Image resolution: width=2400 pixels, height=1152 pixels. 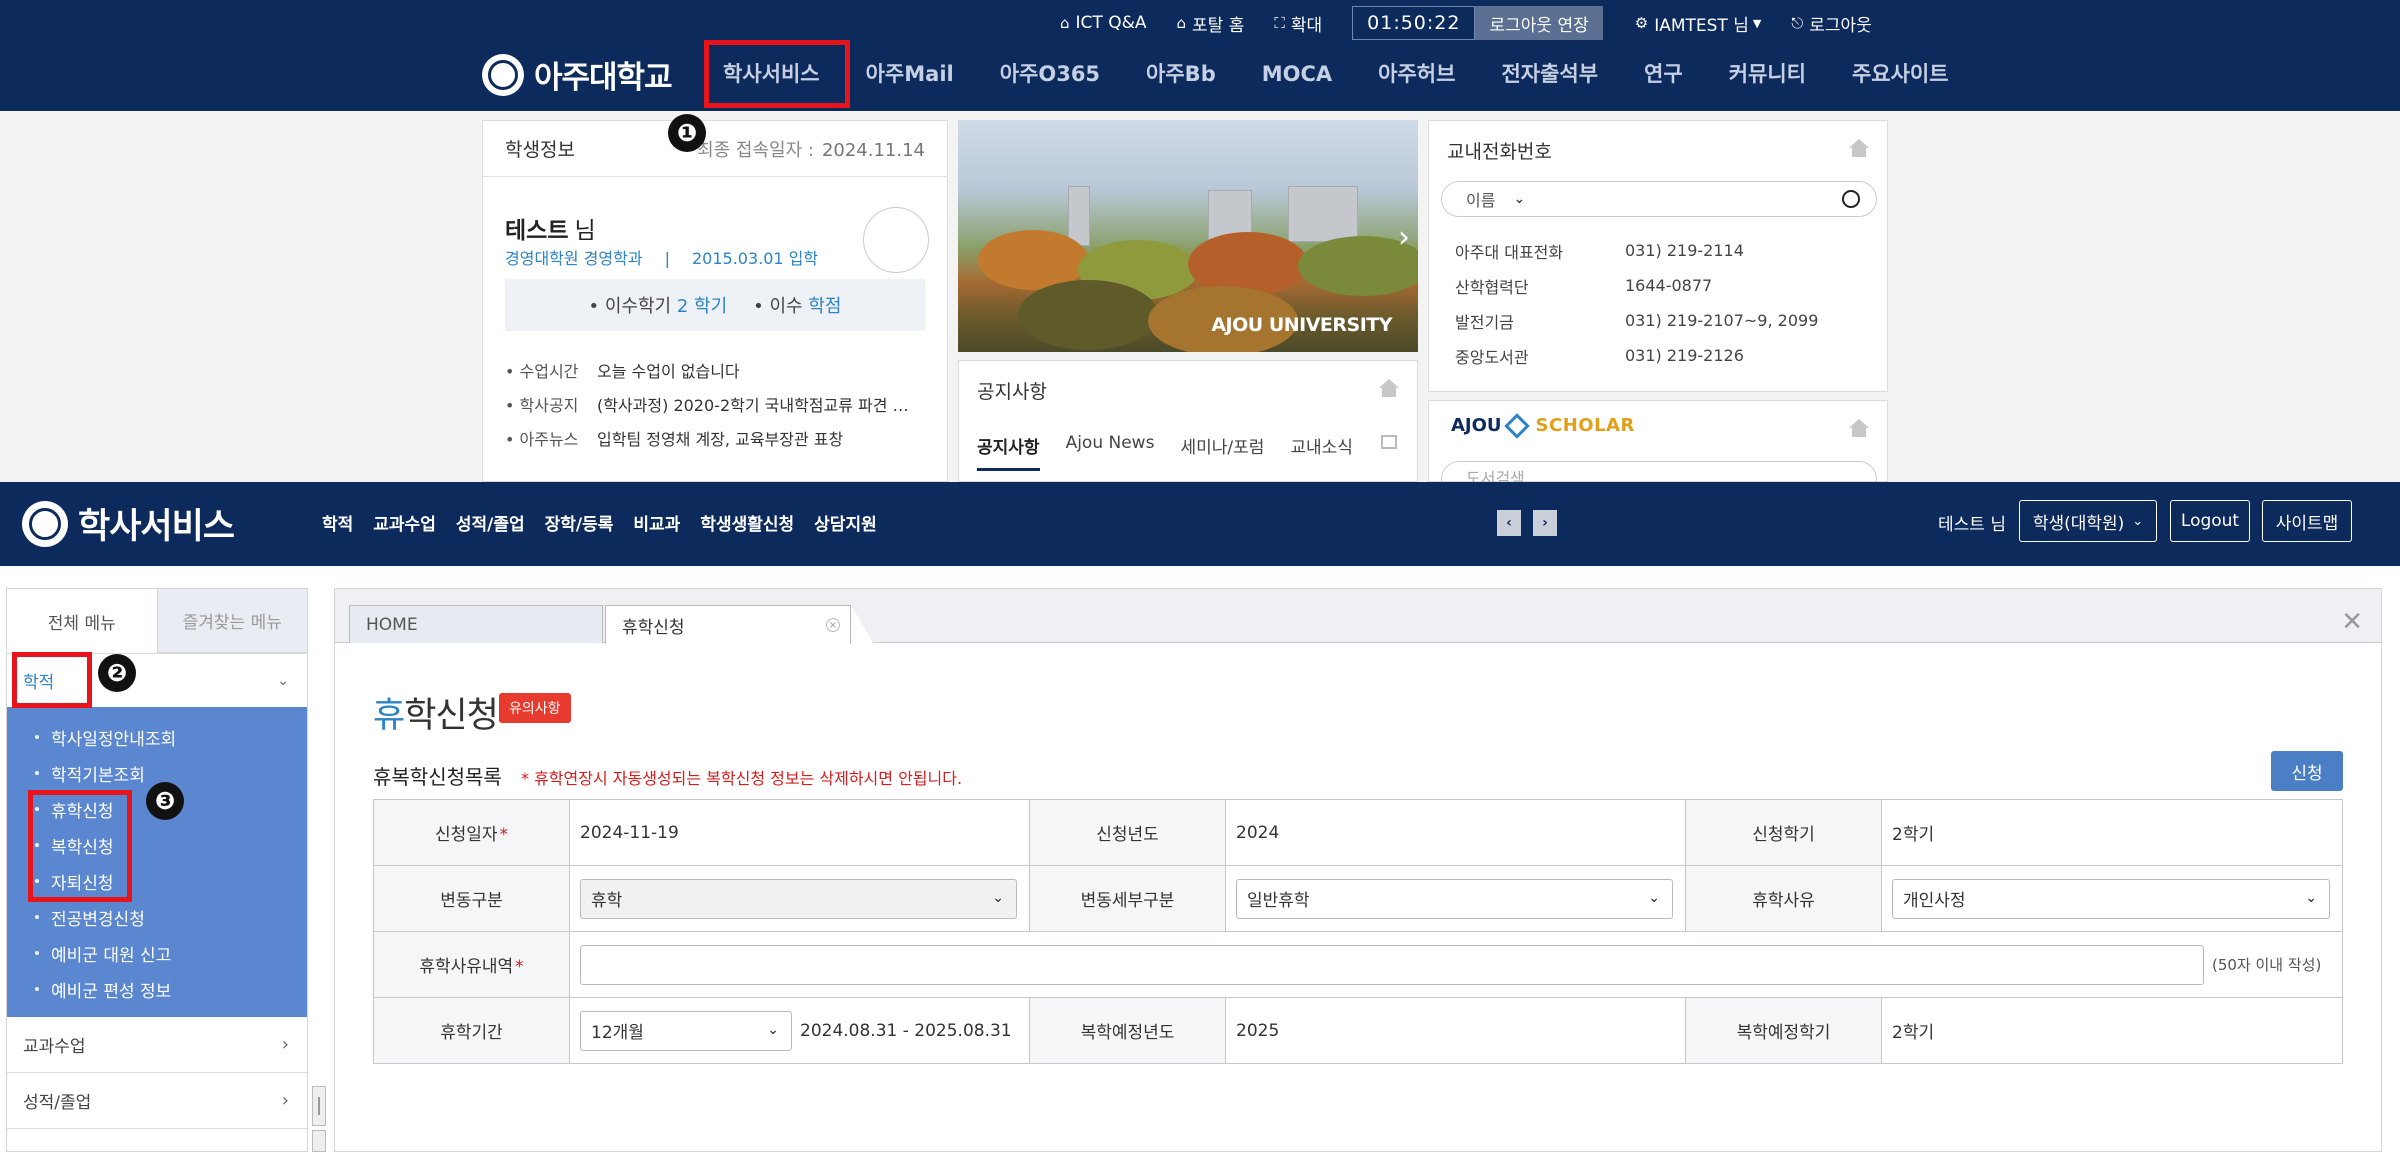 What do you see at coordinates (833, 625) in the screenshot?
I see `close-icon: ×` at bounding box center [833, 625].